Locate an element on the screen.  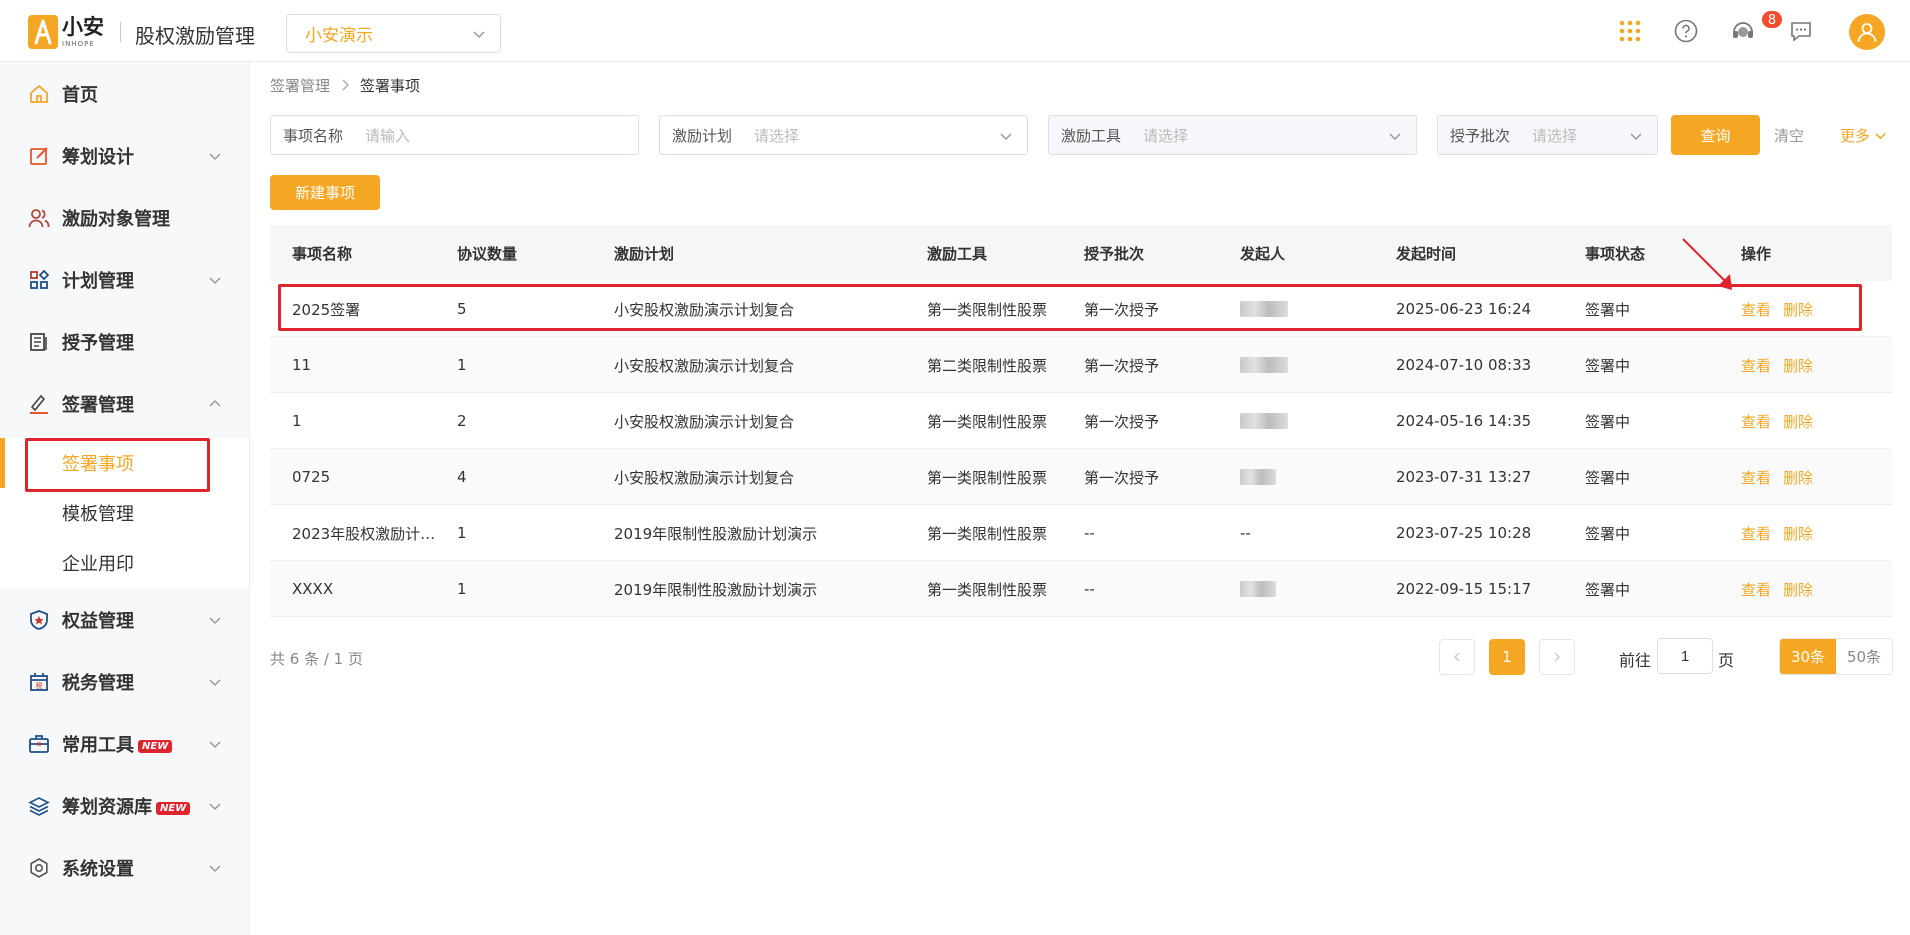
chevron-right-icon is located at coordinates (1557, 657).